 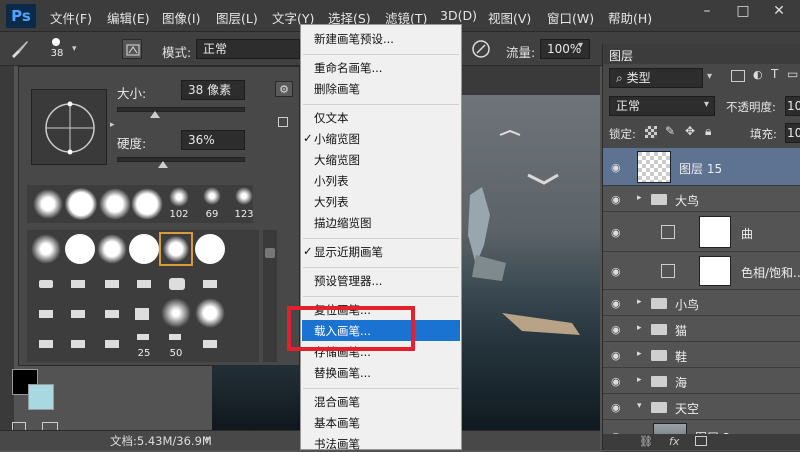 I want to click on lock-move-icon: ✥, so click(x=690, y=131).